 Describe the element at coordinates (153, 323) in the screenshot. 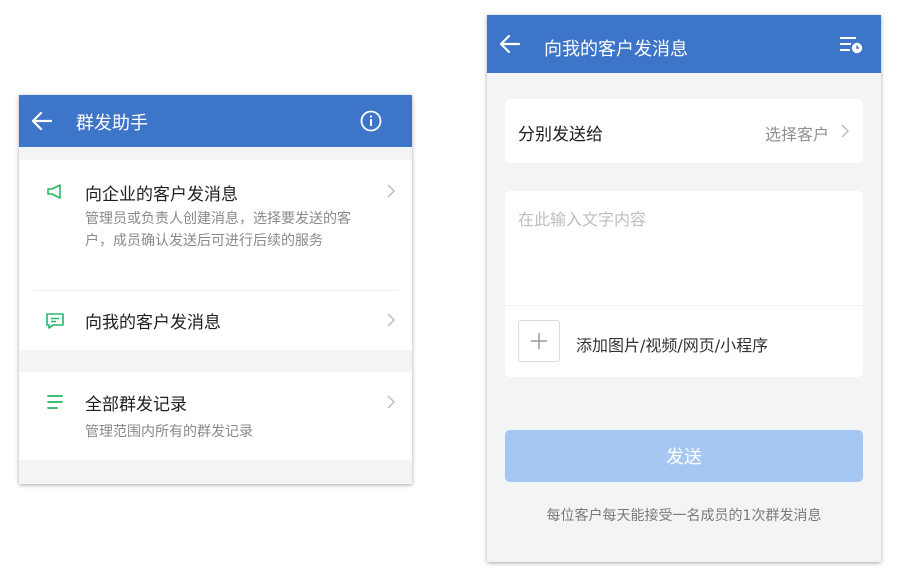

I see `menu-item-title: 向我的客户发消息` at that location.